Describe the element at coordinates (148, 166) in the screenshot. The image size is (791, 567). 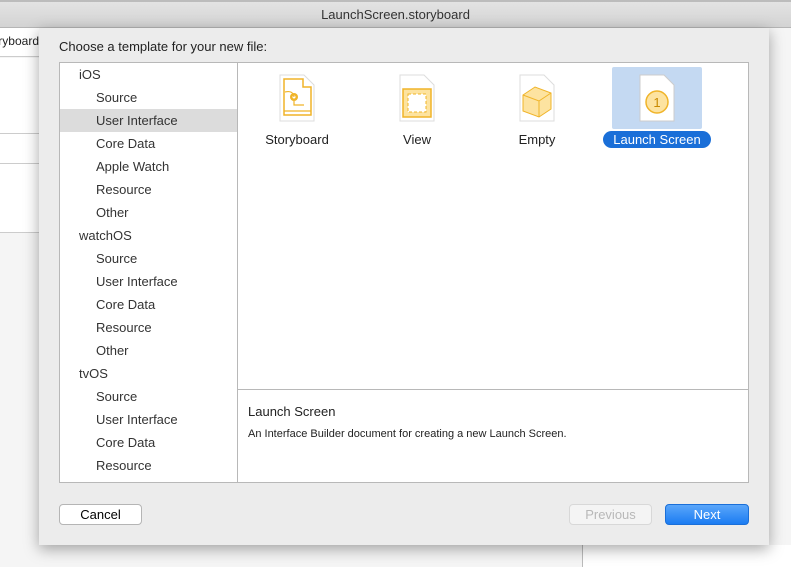
I see `sidebar-item: Apple Watch` at that location.